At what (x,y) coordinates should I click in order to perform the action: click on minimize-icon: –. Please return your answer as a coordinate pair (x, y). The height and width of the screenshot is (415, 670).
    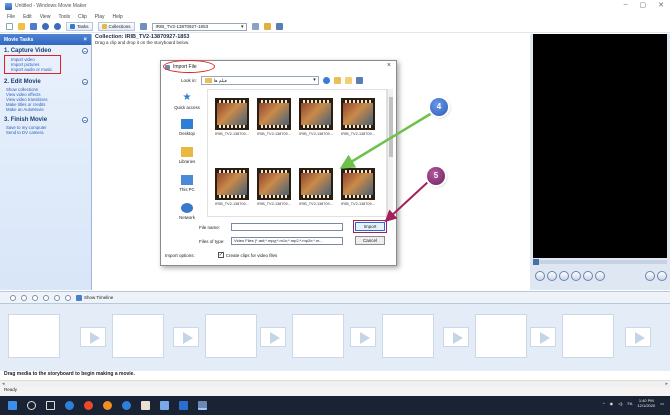
    Looking at the image, I should click on (626, 5).